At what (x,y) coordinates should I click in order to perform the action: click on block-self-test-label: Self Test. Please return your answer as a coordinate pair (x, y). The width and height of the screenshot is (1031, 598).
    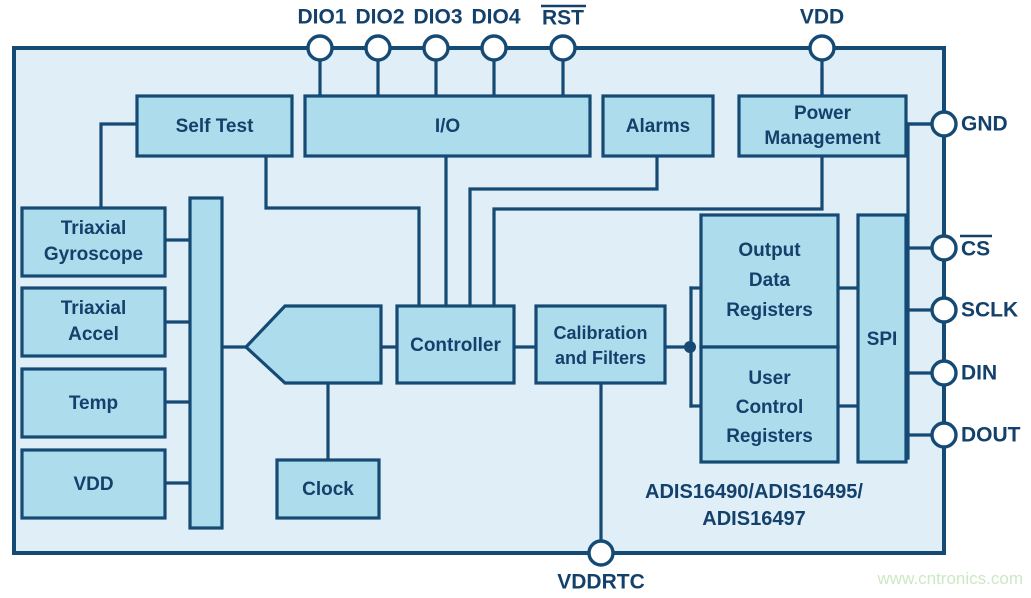
    Looking at the image, I should click on (215, 126).